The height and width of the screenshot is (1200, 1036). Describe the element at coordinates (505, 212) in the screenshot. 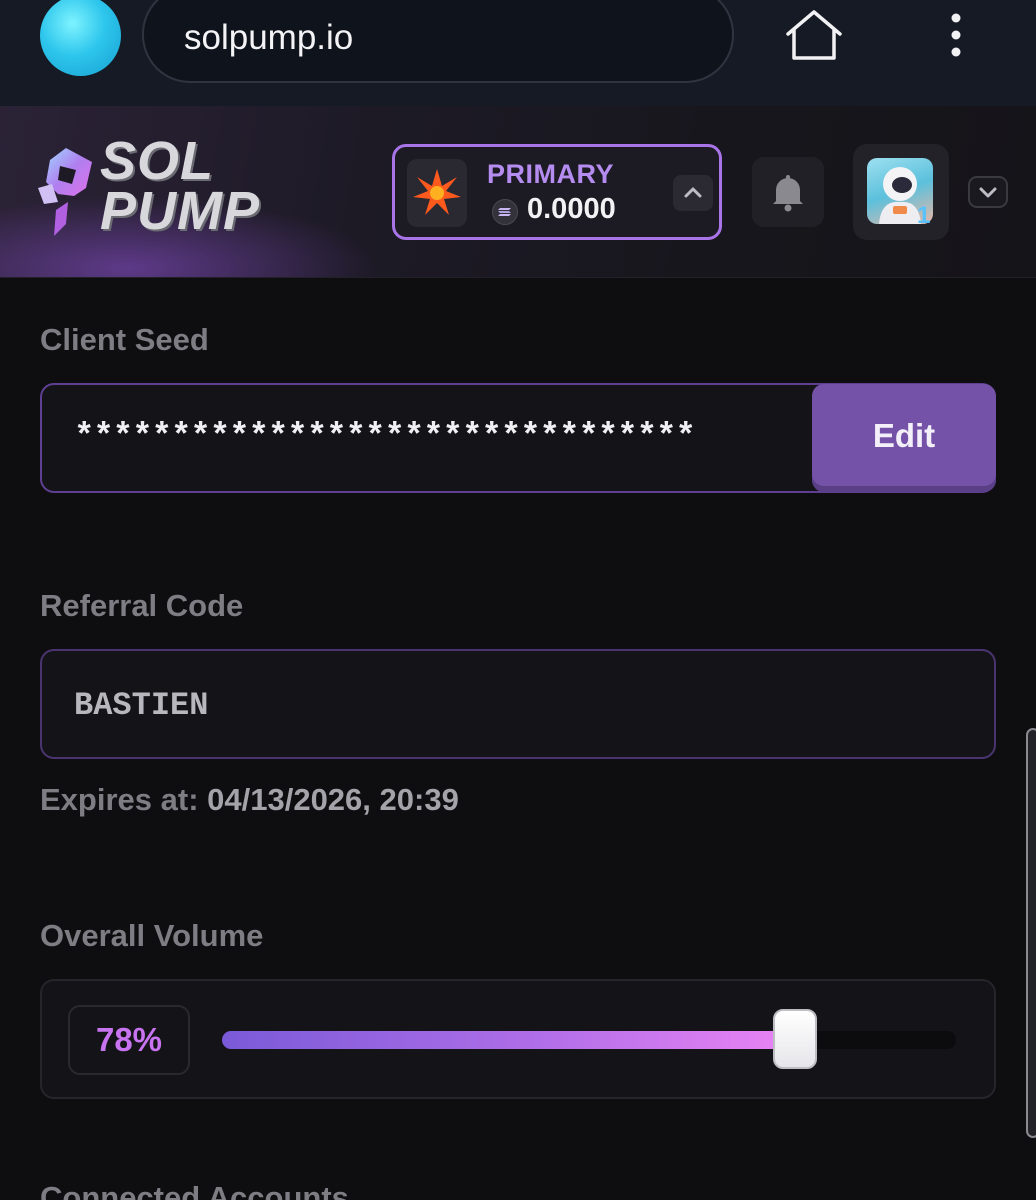

I see `solana-icon` at that location.